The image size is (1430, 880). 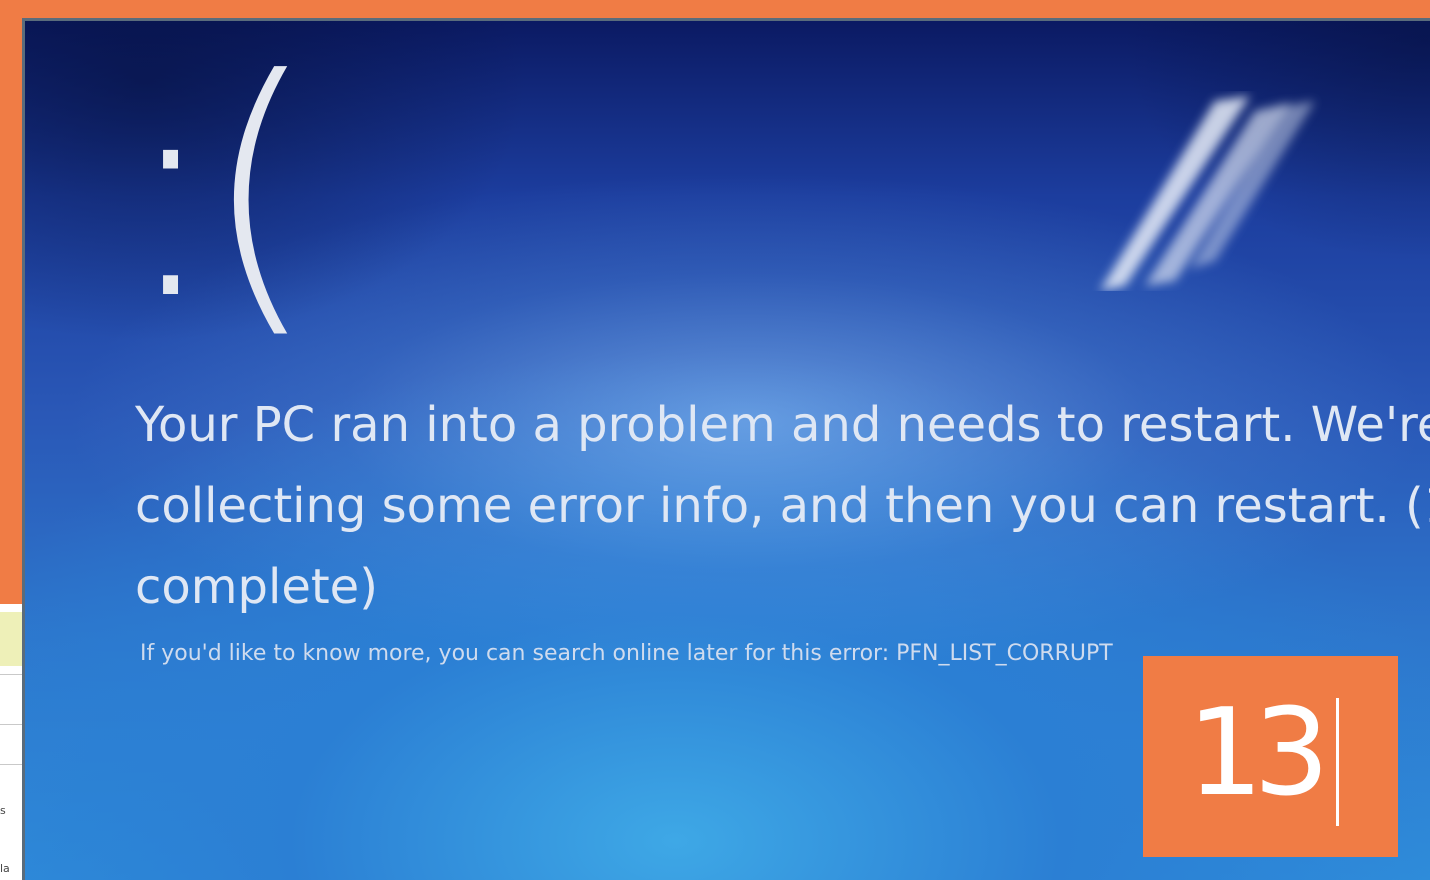 I want to click on page-number-badge: 13, so click(x=1270, y=756).